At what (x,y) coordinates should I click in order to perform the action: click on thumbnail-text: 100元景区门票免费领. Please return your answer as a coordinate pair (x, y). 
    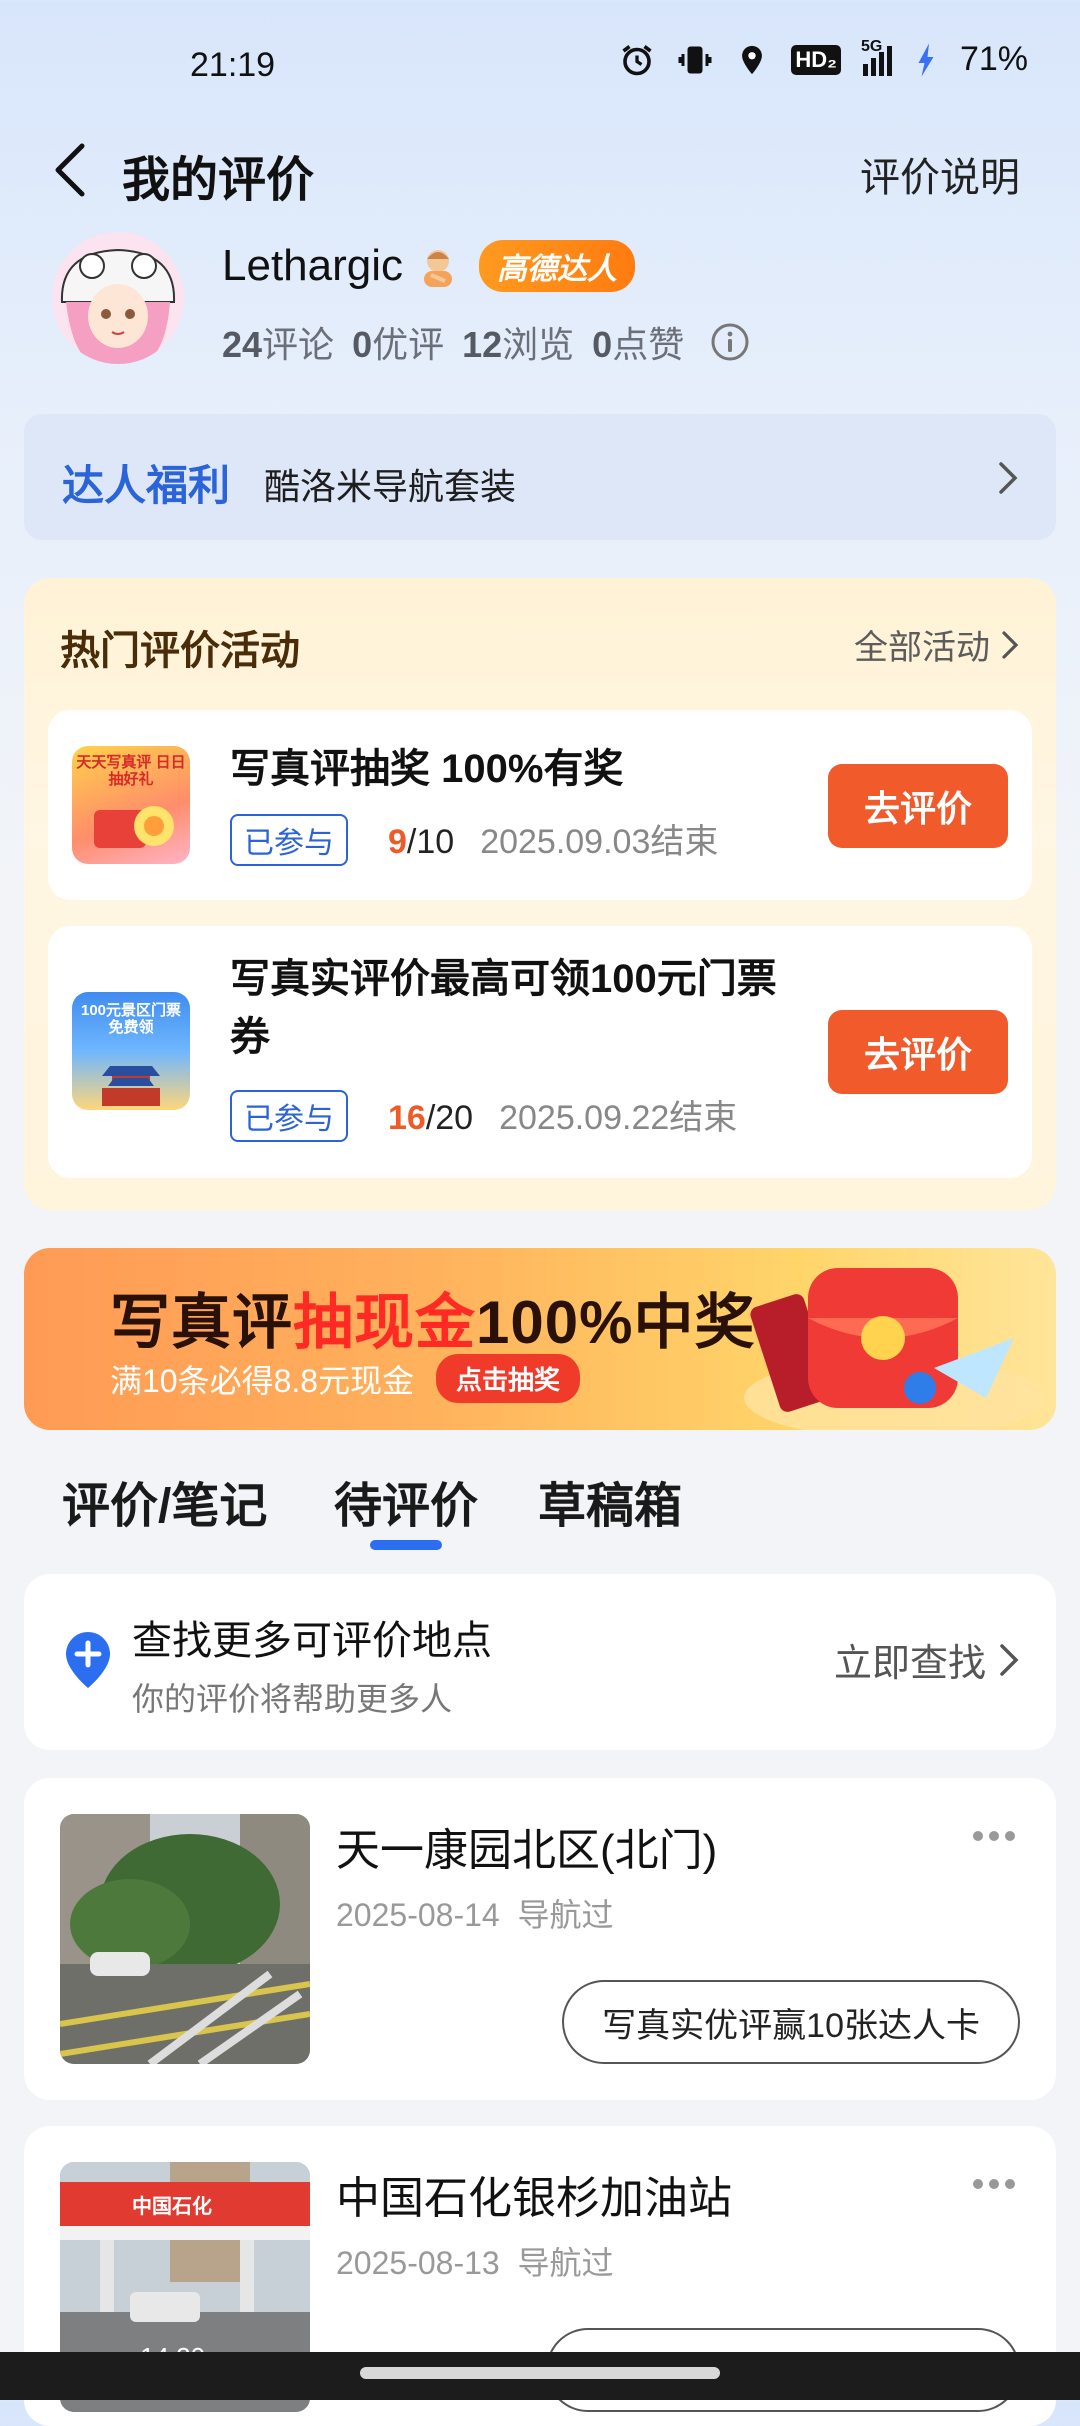
    Looking at the image, I should click on (131, 1019).